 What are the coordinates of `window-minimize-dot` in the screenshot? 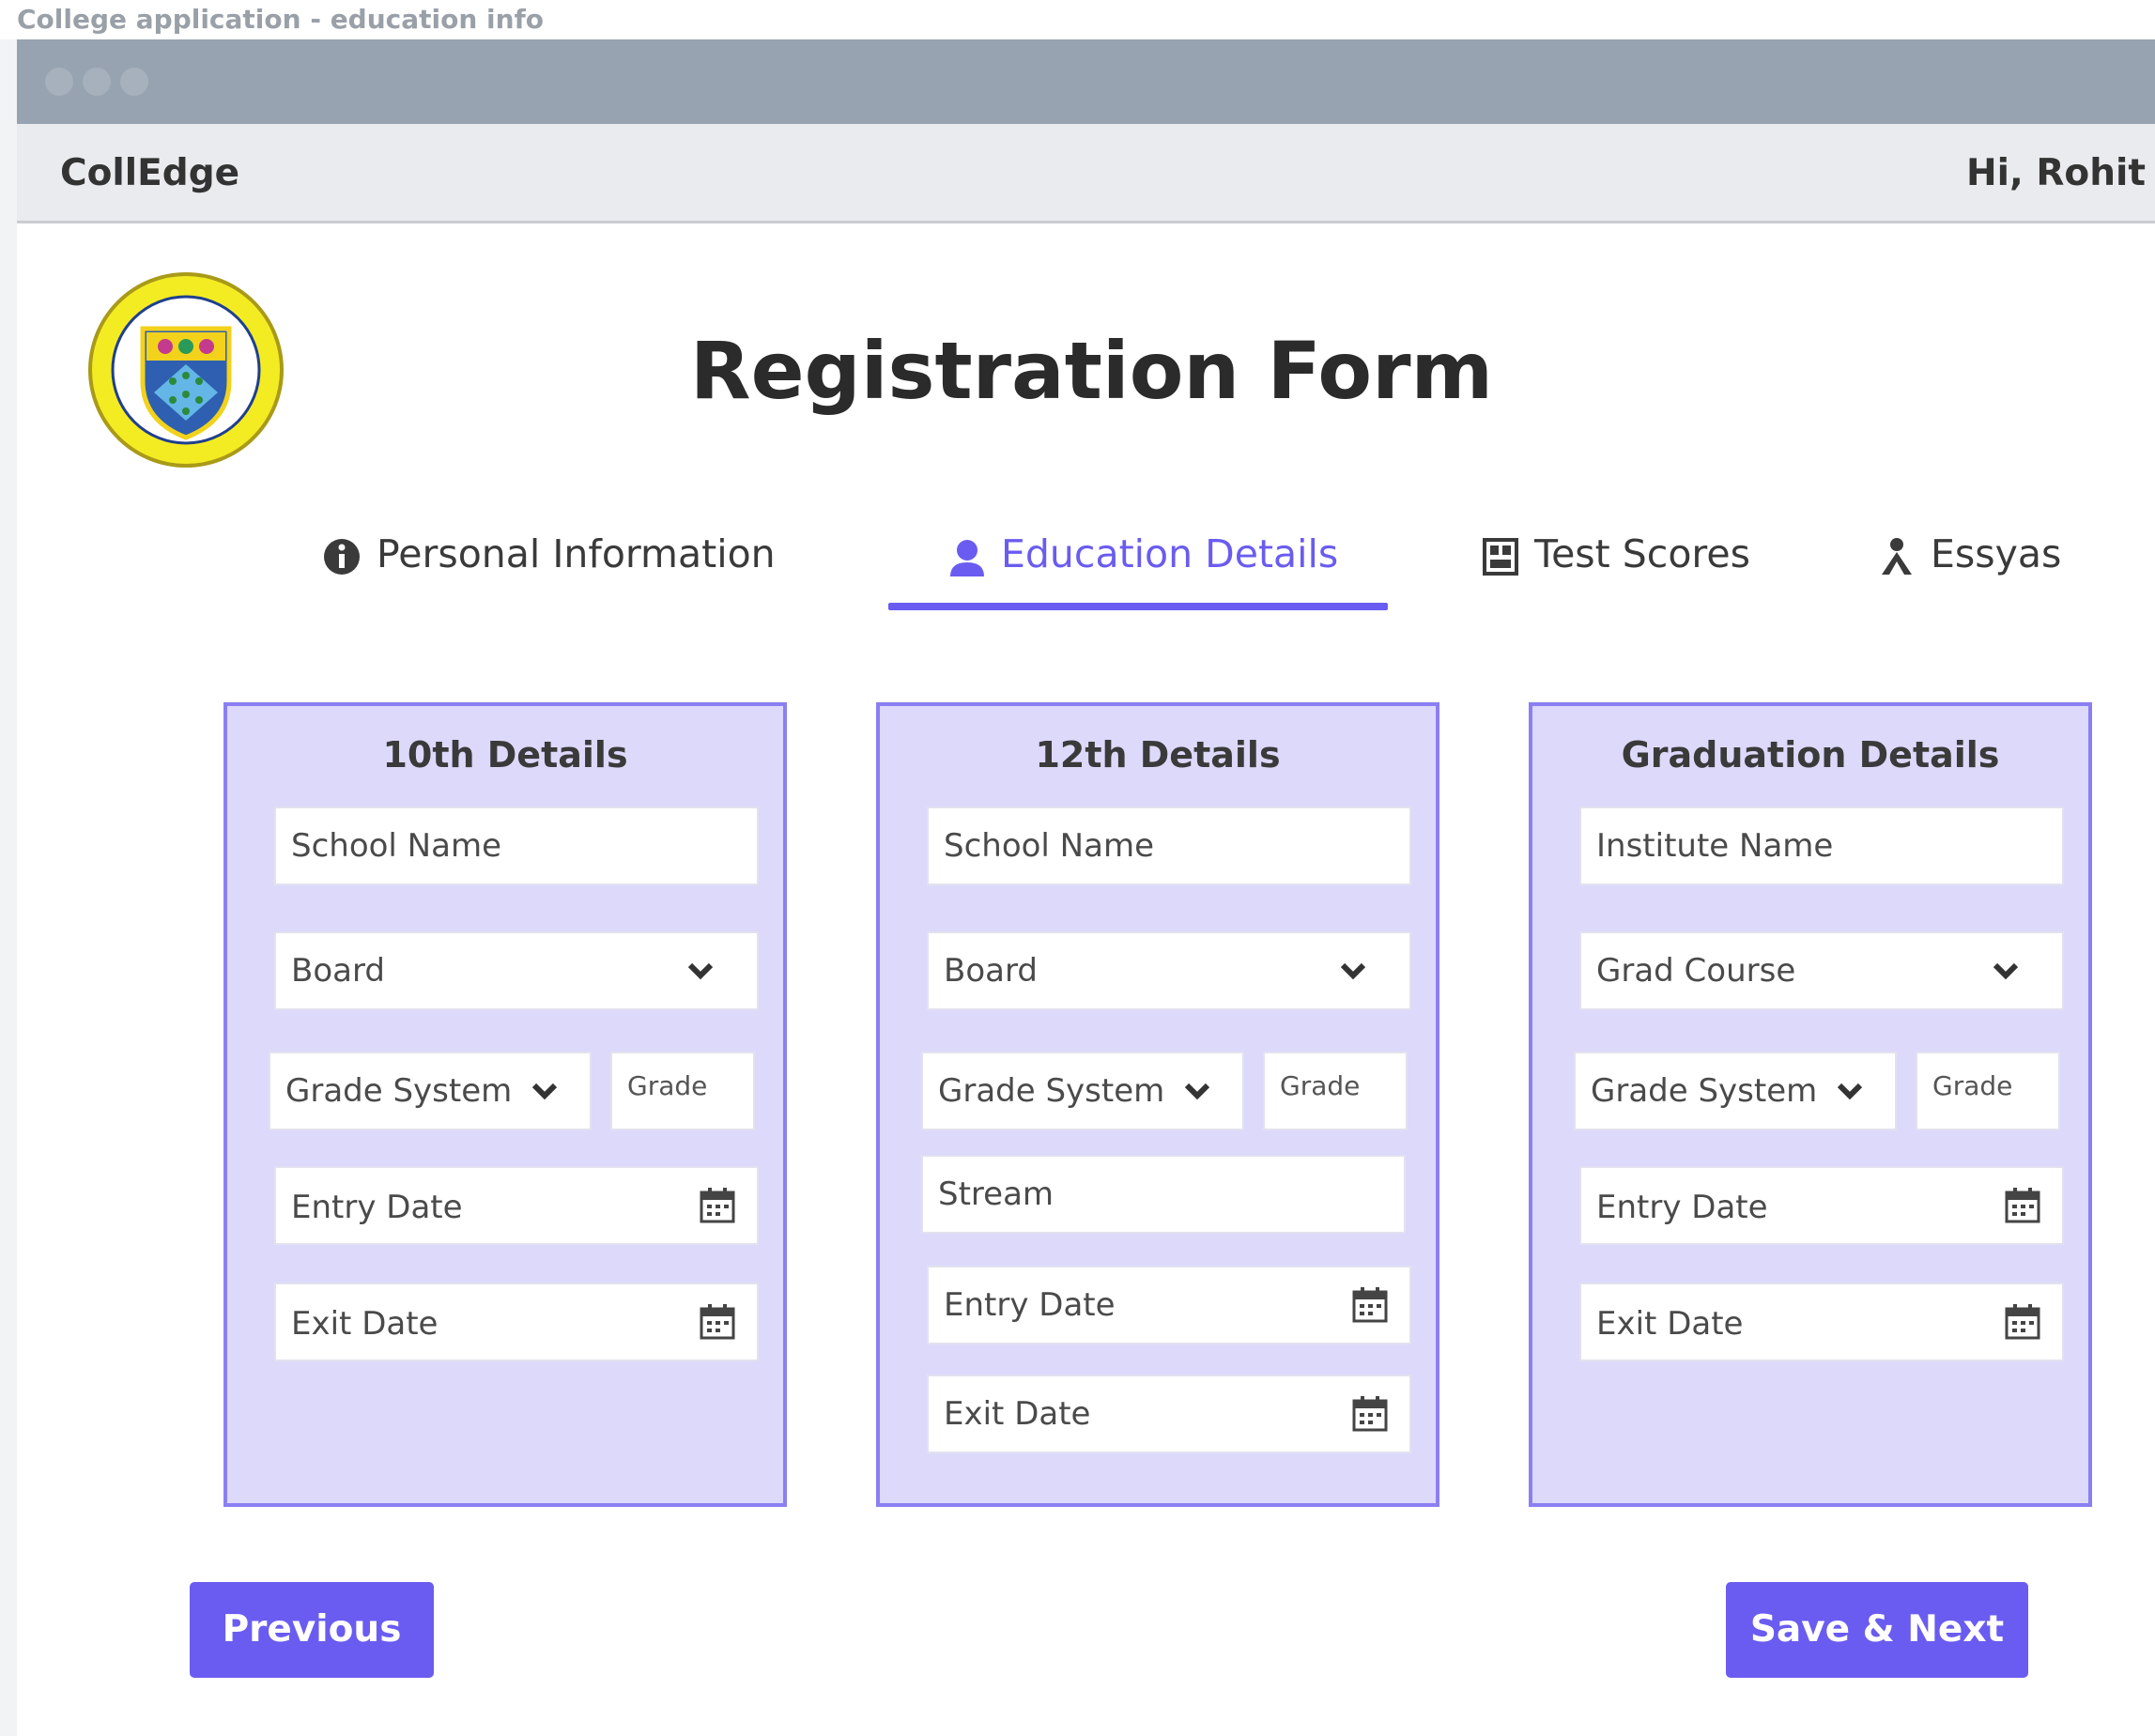 It's located at (97, 82).